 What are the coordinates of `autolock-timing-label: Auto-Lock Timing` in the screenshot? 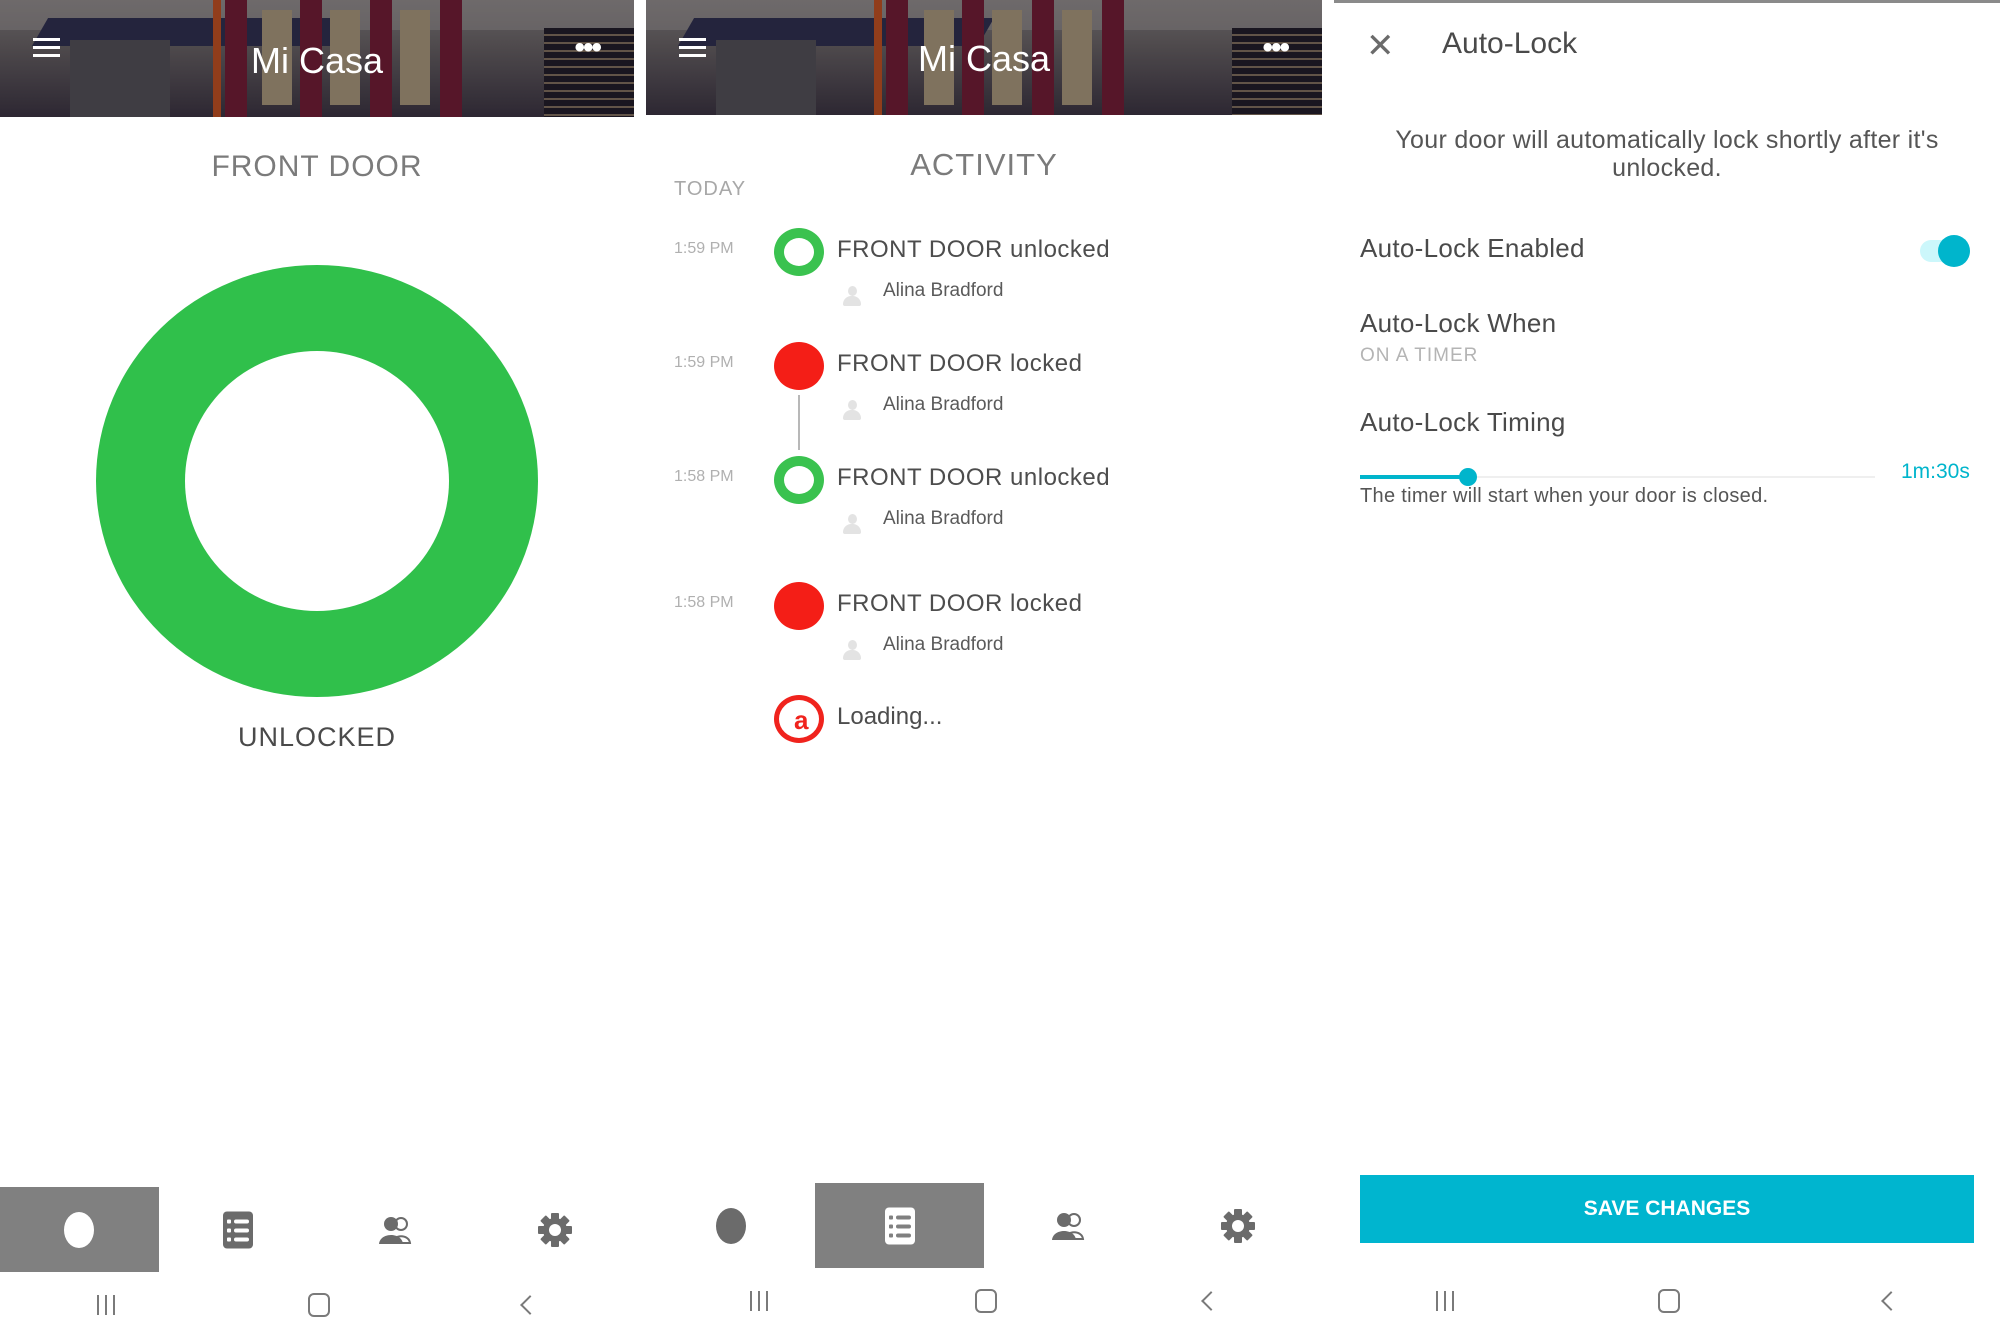 It's located at (1463, 422).